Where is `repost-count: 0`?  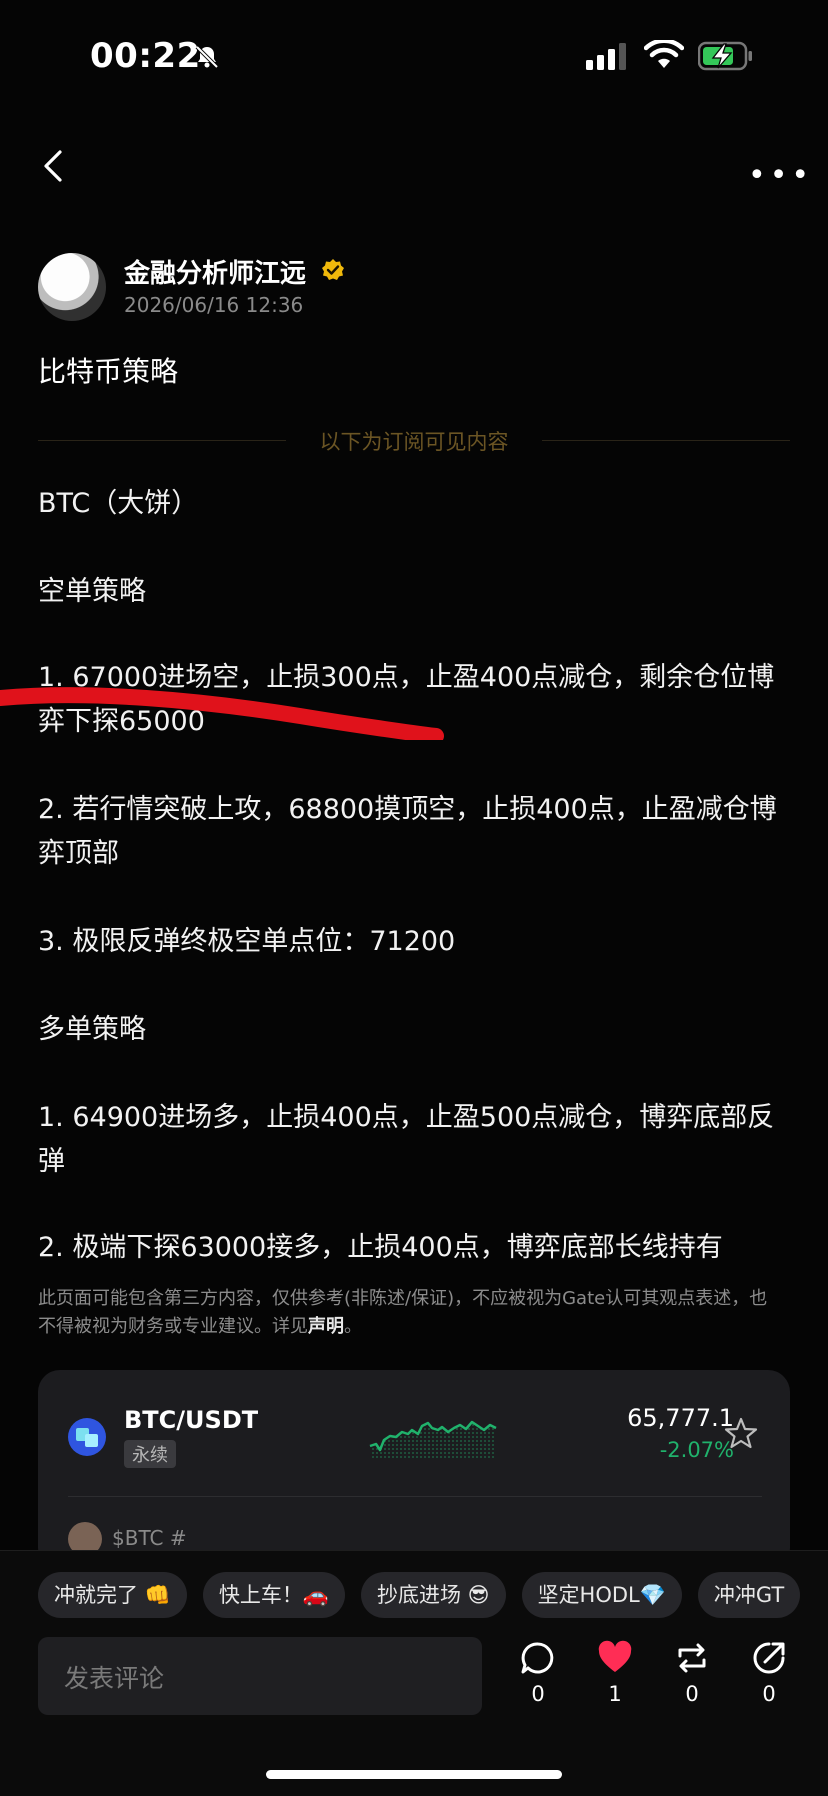 repost-count: 0 is located at coordinates (692, 1694).